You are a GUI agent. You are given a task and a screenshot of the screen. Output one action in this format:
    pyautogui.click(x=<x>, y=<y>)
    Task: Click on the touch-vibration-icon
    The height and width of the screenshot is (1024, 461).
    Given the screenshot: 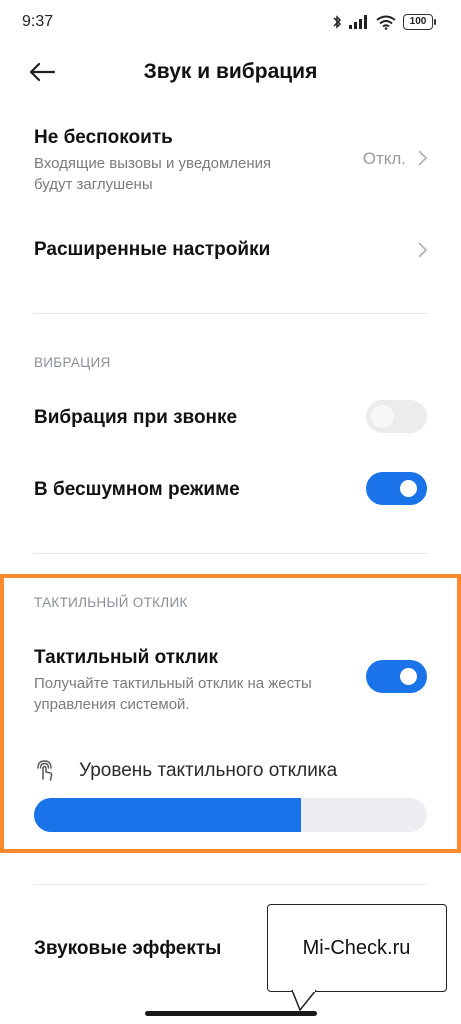 What is the action you would take?
    pyautogui.click(x=45, y=770)
    